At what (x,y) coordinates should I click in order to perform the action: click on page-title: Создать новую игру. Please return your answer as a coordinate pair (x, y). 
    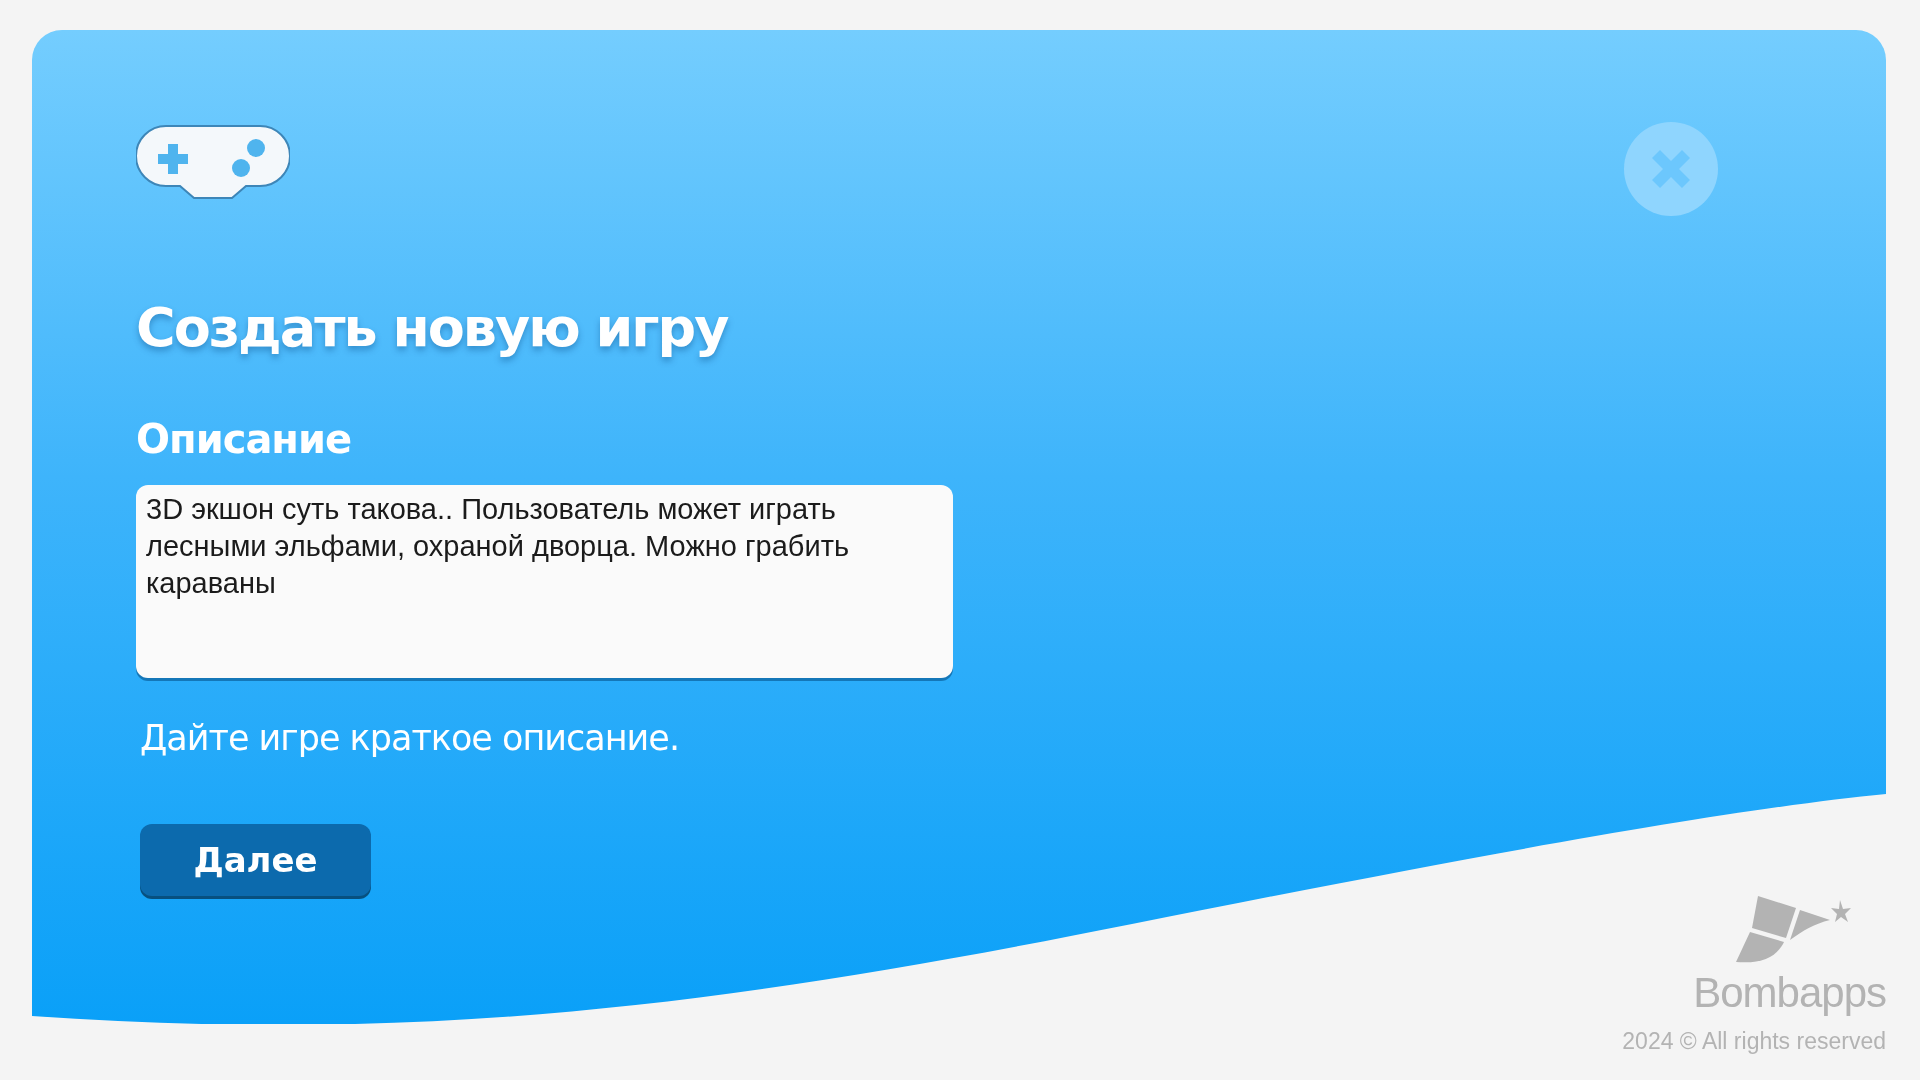
    Looking at the image, I should click on (432, 328).